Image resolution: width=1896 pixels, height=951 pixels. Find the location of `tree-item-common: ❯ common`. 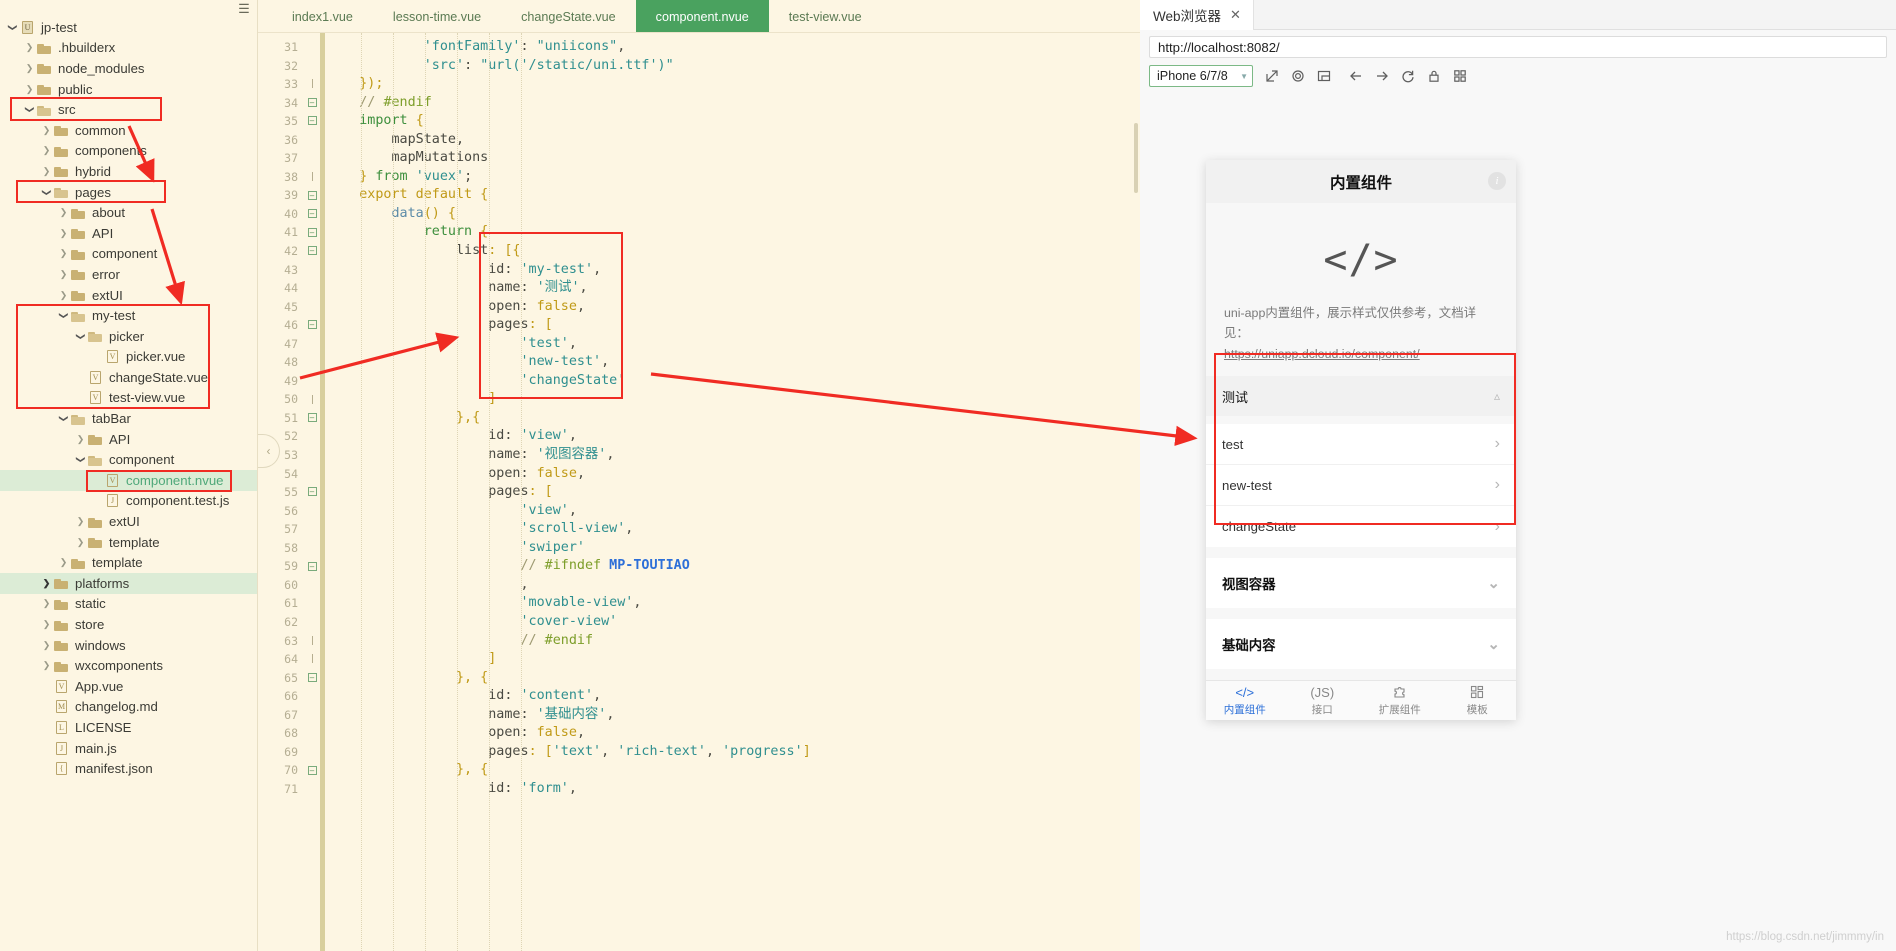

tree-item-common: ❯ common is located at coordinates (128, 130).